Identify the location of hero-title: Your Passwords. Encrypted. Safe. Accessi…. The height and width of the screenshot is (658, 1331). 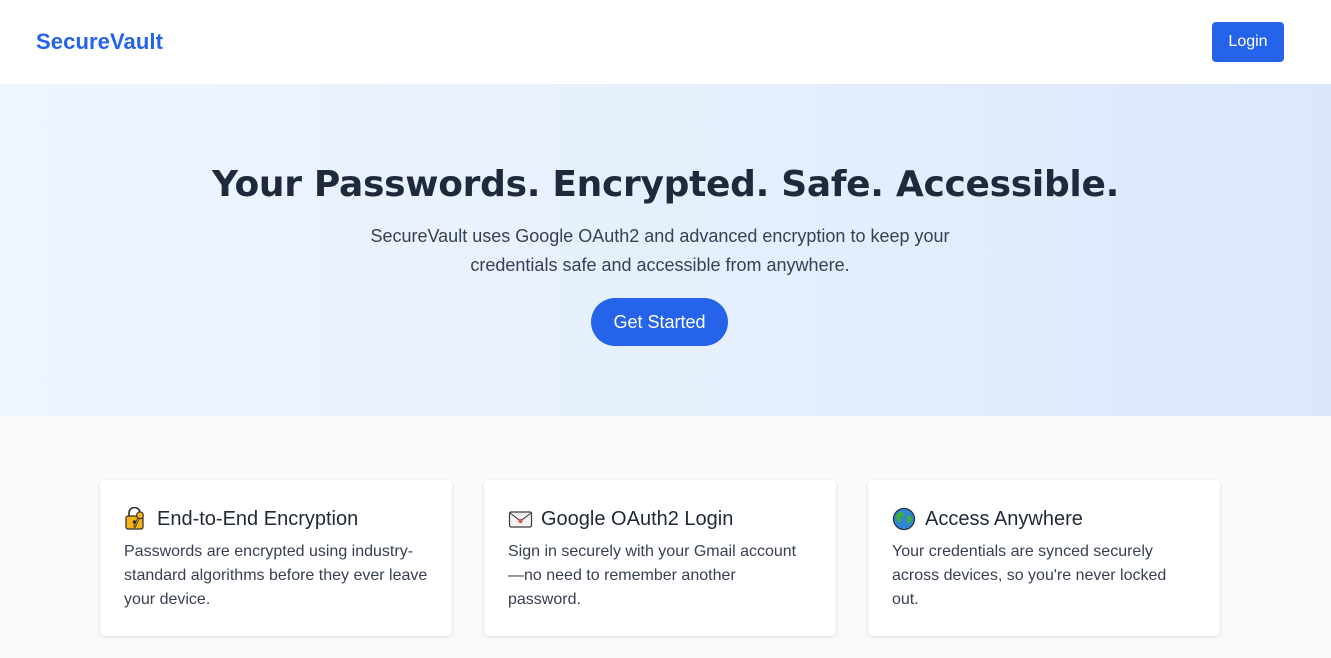
(665, 184).